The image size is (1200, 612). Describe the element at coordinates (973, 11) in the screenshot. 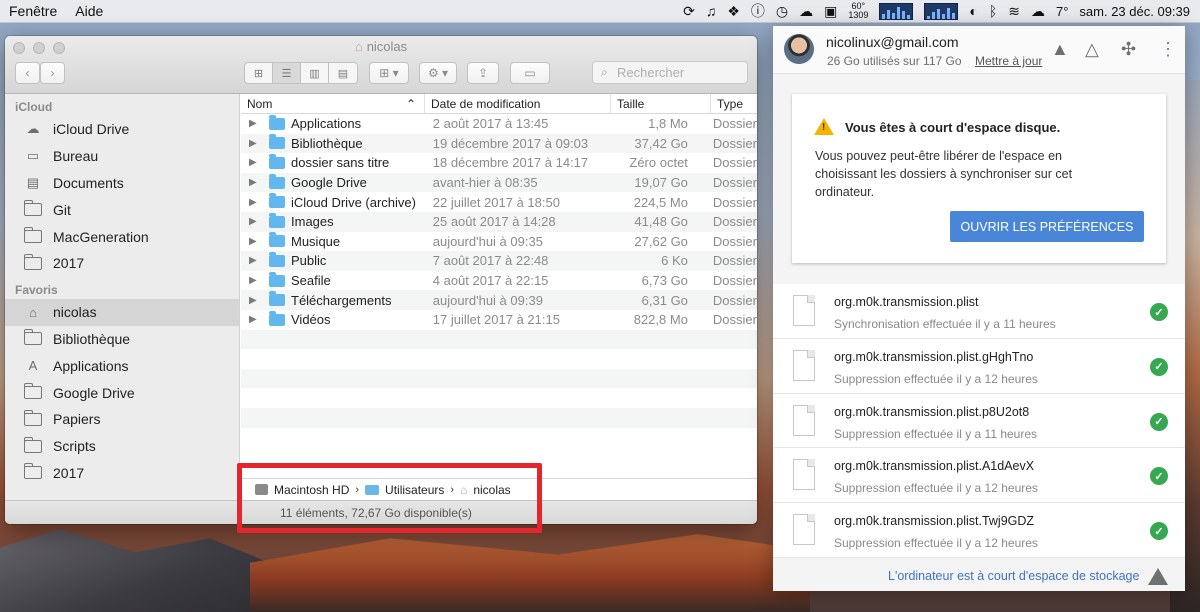

I see `display-icon: ◐` at that location.